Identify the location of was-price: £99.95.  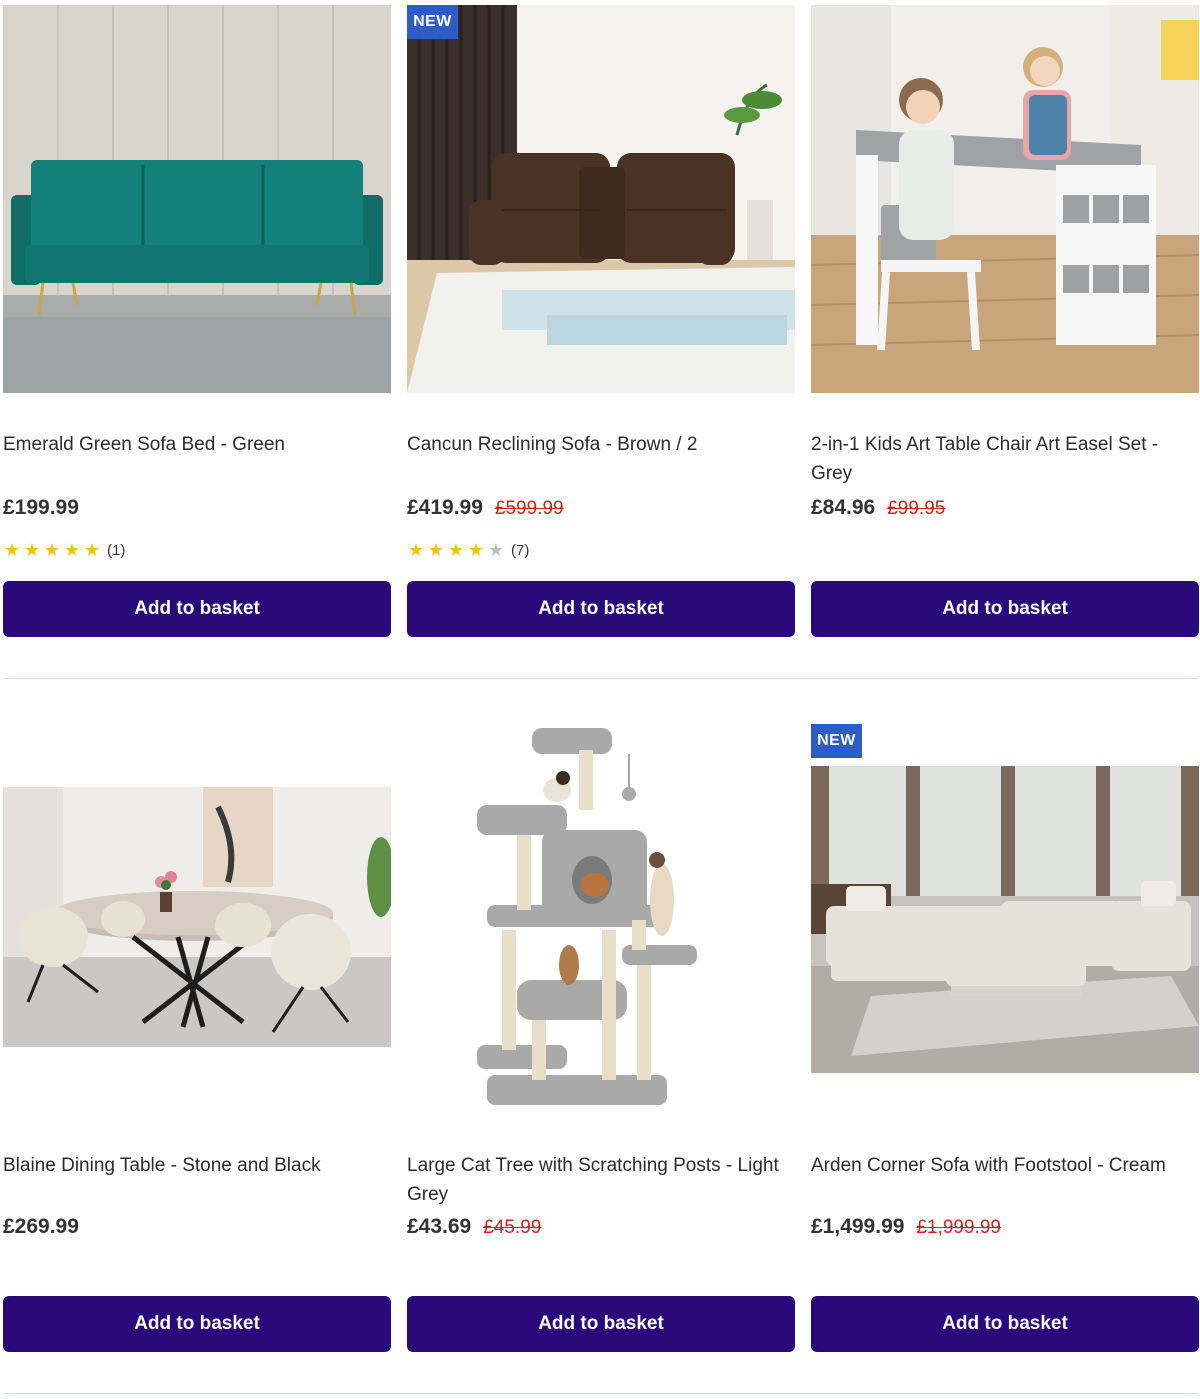
(916, 508).